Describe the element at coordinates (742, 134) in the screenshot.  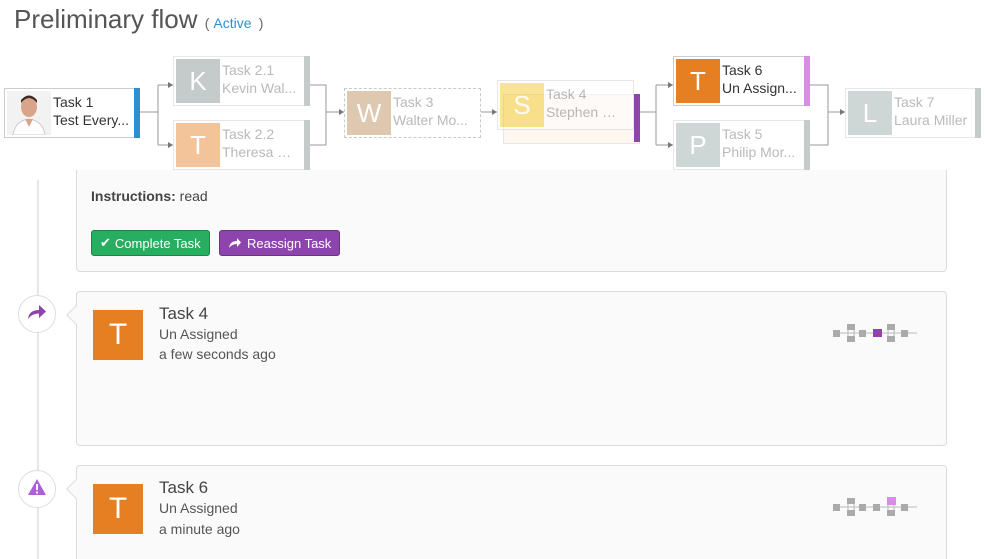
I see `node-title: Task 5` at that location.